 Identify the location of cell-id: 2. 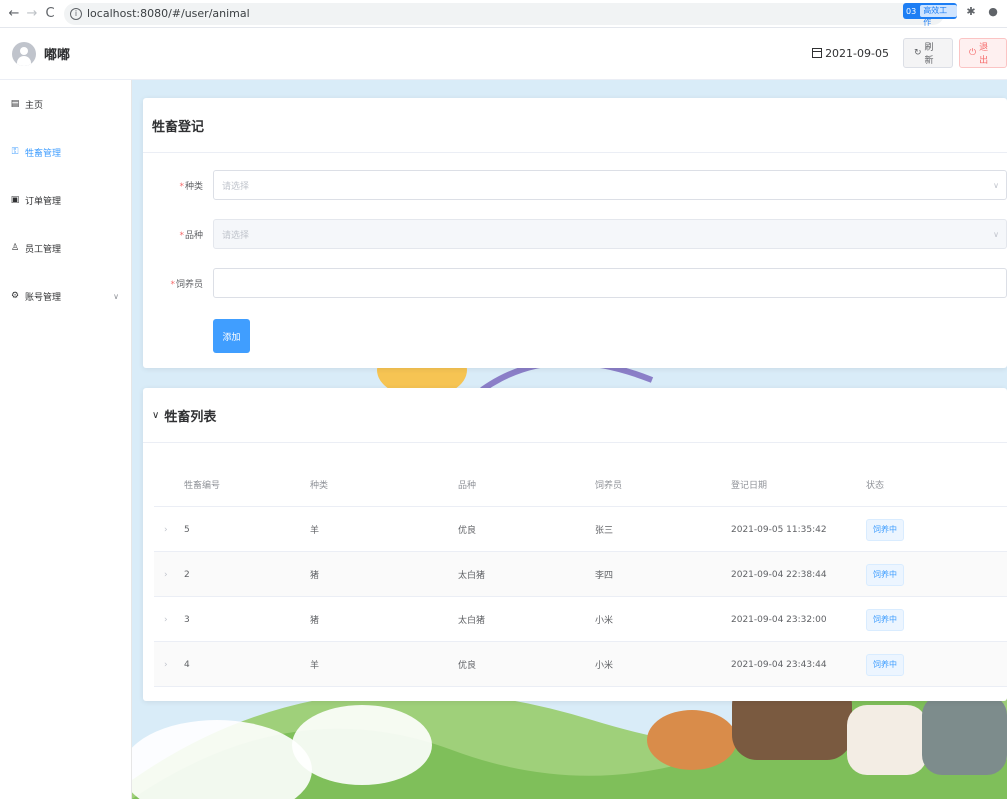
(187, 574).